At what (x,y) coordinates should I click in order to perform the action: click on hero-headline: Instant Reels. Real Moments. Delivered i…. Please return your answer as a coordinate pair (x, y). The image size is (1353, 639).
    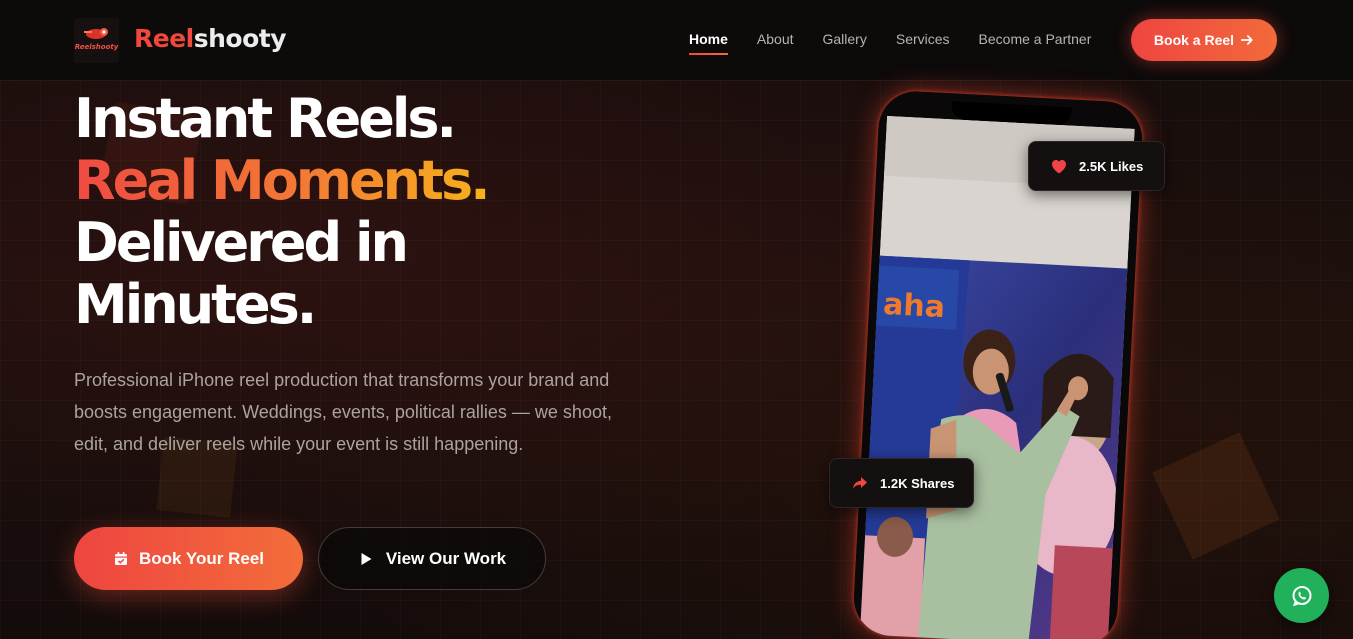
    Looking at the image, I should click on (282, 211).